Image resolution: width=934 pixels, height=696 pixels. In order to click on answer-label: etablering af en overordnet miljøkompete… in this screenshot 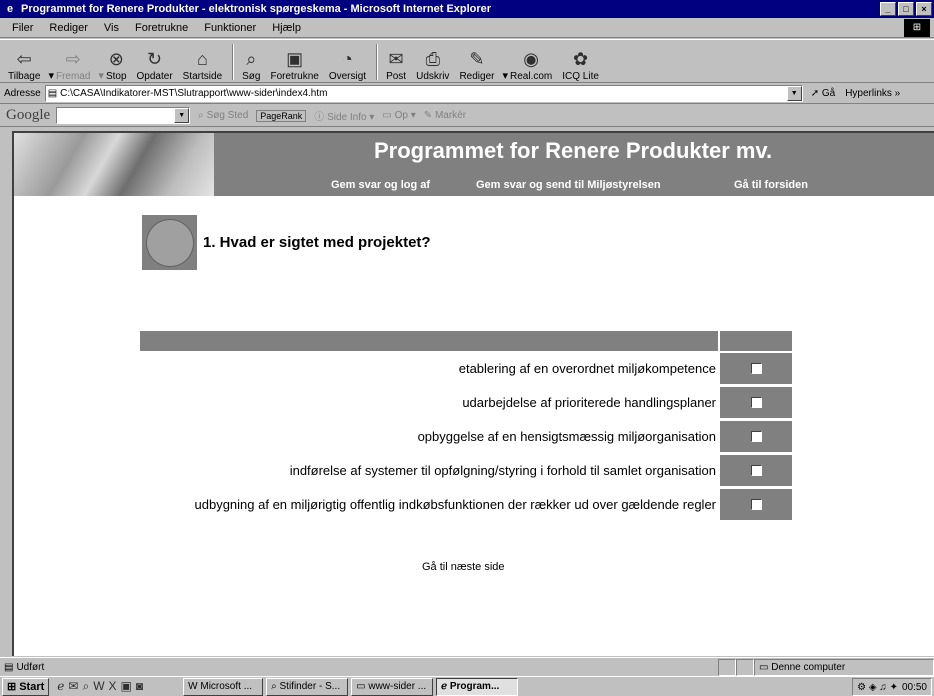, I will do `click(587, 368)`.